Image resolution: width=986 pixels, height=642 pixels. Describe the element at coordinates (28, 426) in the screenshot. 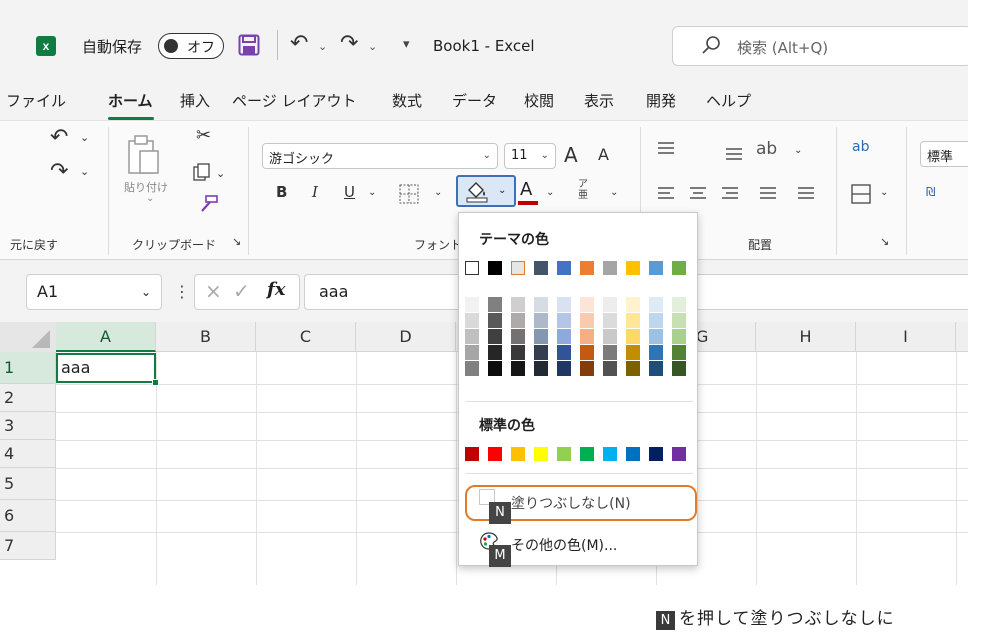

I see `row-header-3: 3` at that location.